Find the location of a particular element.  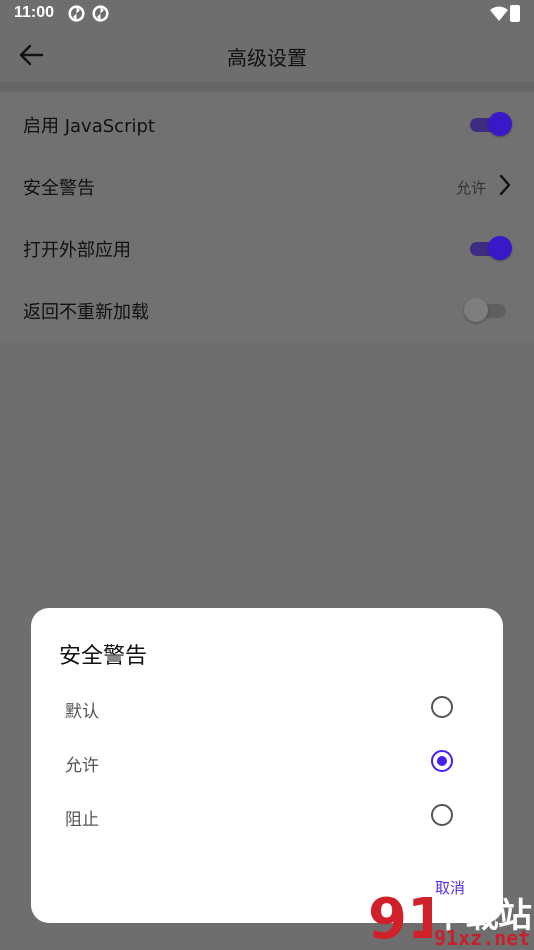

external-apps-toggle is located at coordinates (491, 248).